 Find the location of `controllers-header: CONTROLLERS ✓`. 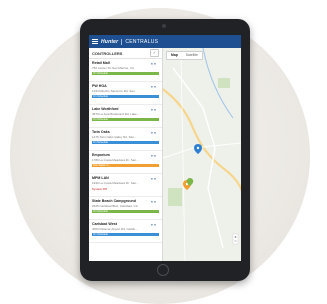

controllers-header: CONTROLLERS ✓ is located at coordinates (125, 53).